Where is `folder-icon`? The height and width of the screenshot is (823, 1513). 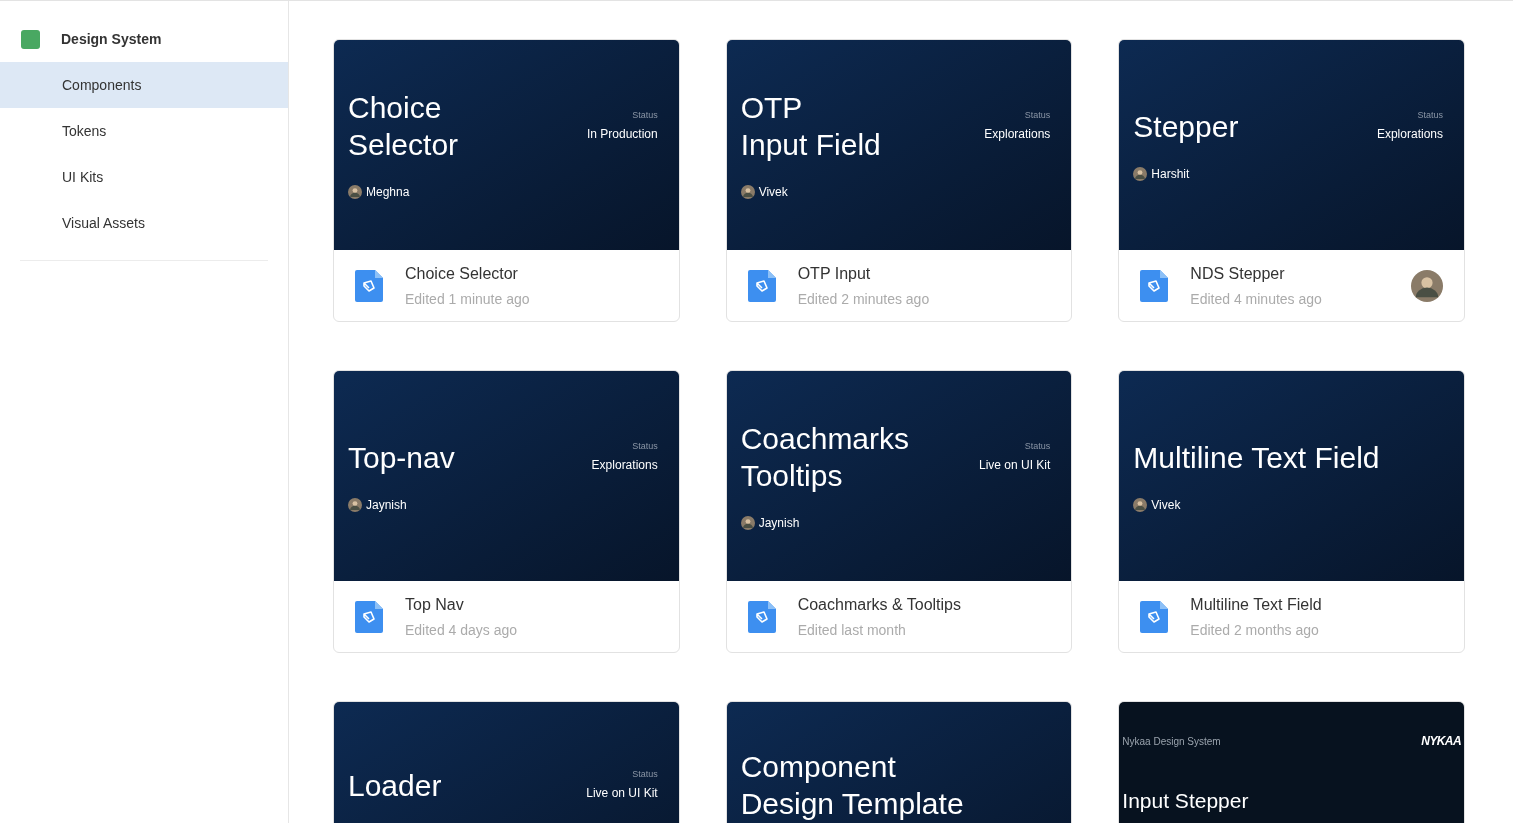 folder-icon is located at coordinates (30, 39).